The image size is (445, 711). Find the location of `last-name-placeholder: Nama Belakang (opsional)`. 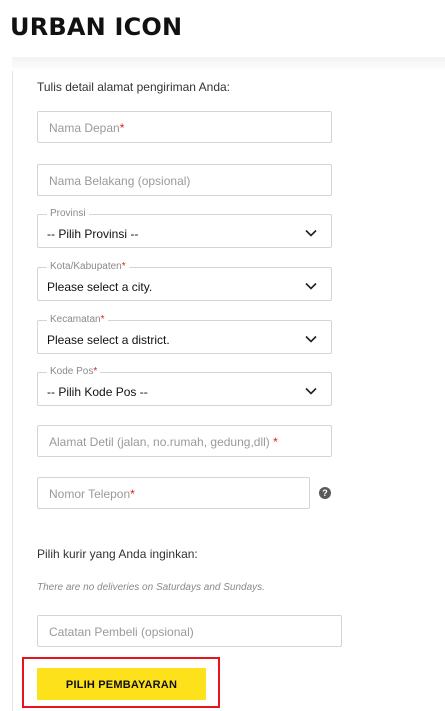

last-name-placeholder: Nama Belakang (opsional) is located at coordinates (120, 181).